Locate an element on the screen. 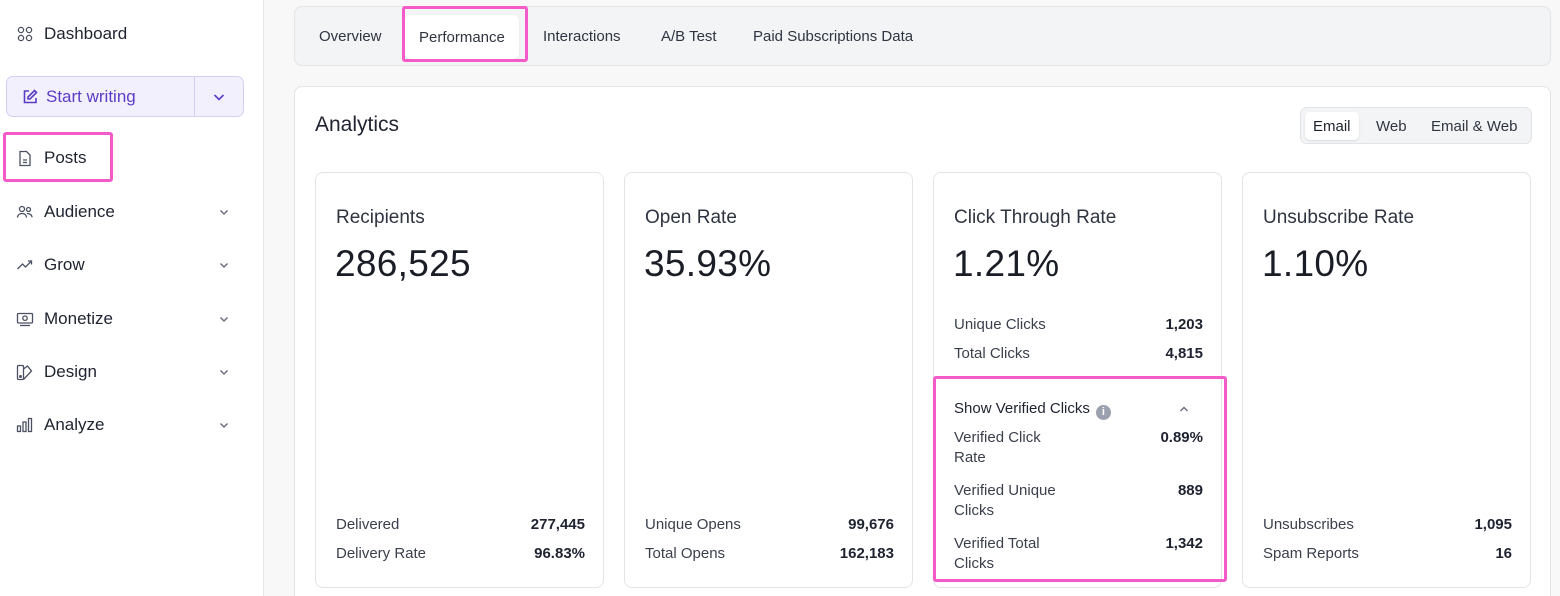 This screenshot has width=1560, height=596. start-writing-label: Start writing is located at coordinates (91, 96).